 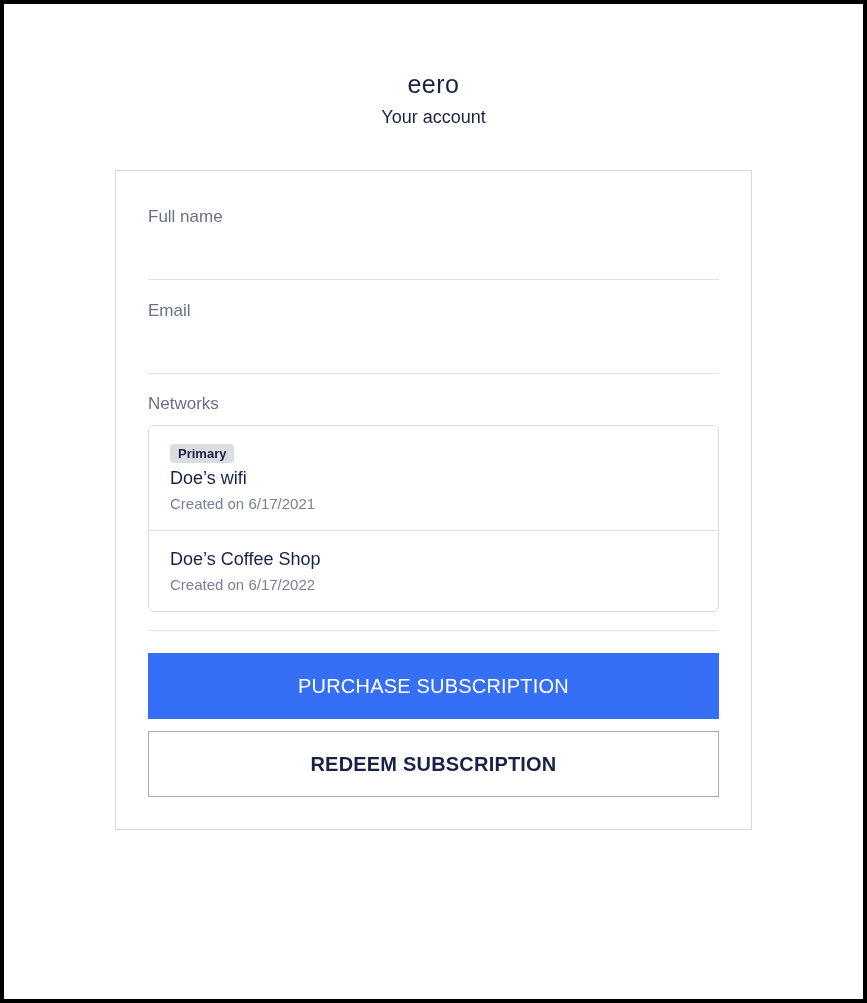 I want to click on network-name: Doe’s wifi, so click(x=209, y=478).